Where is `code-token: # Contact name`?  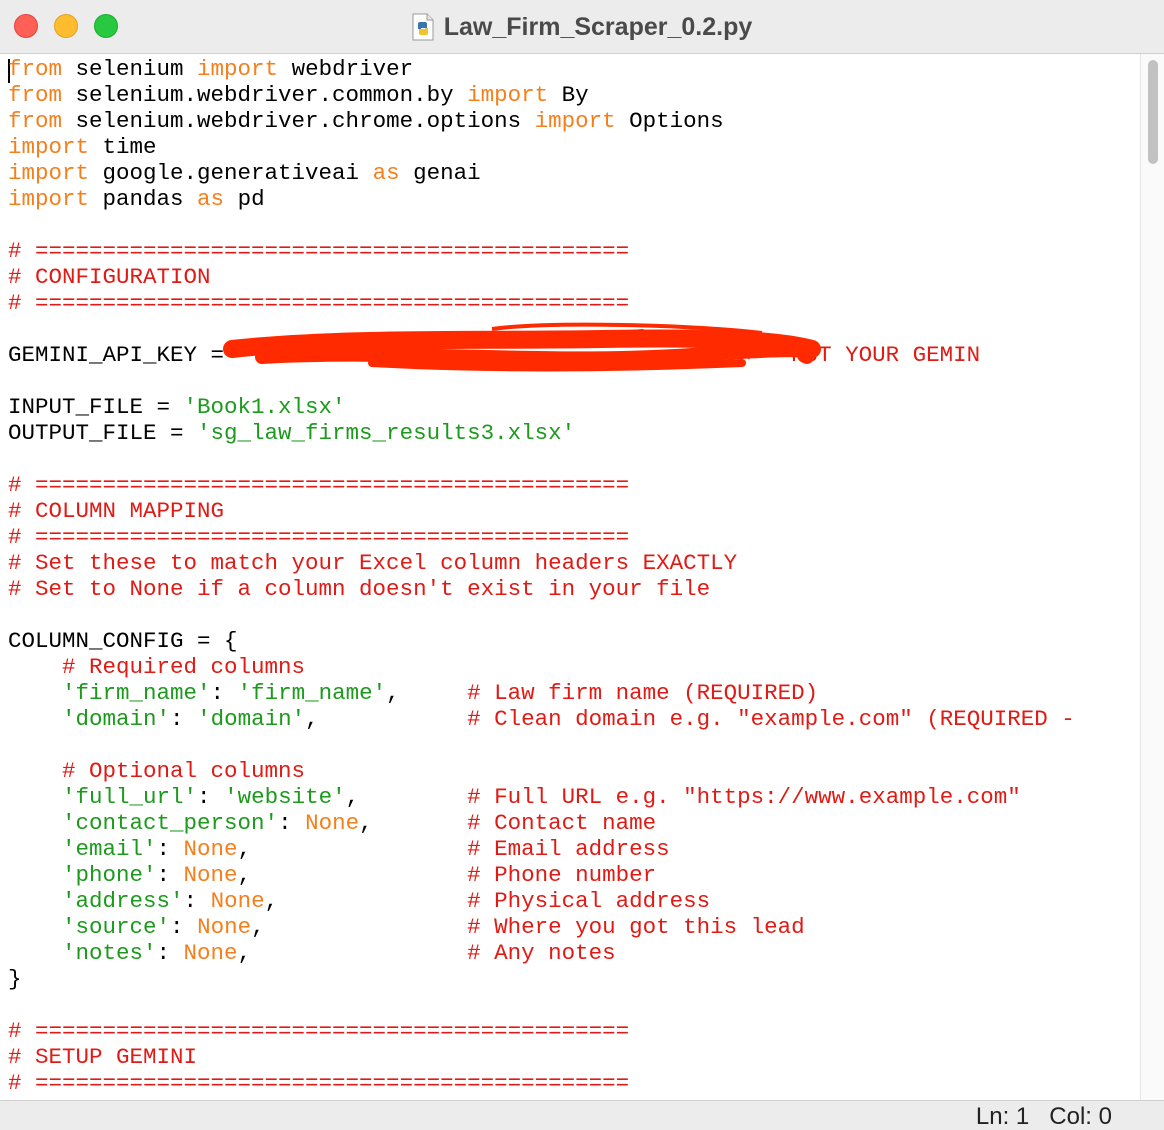
code-token: # Contact name is located at coordinates (562, 823).